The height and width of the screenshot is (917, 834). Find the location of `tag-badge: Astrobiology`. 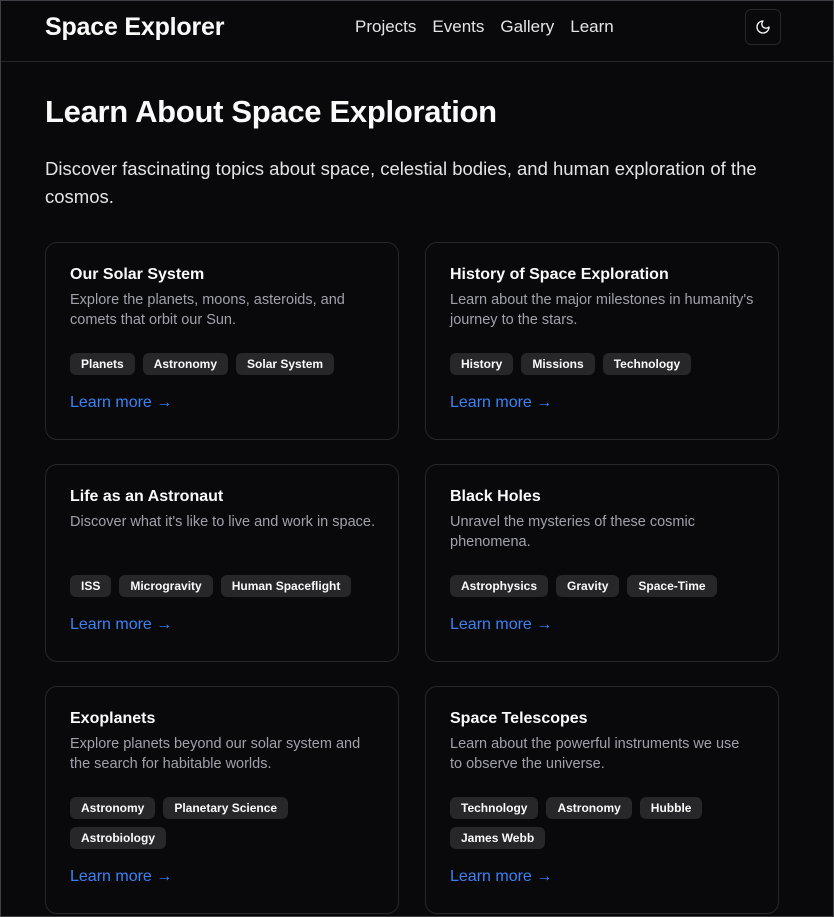

tag-badge: Astrobiology is located at coordinates (118, 838).